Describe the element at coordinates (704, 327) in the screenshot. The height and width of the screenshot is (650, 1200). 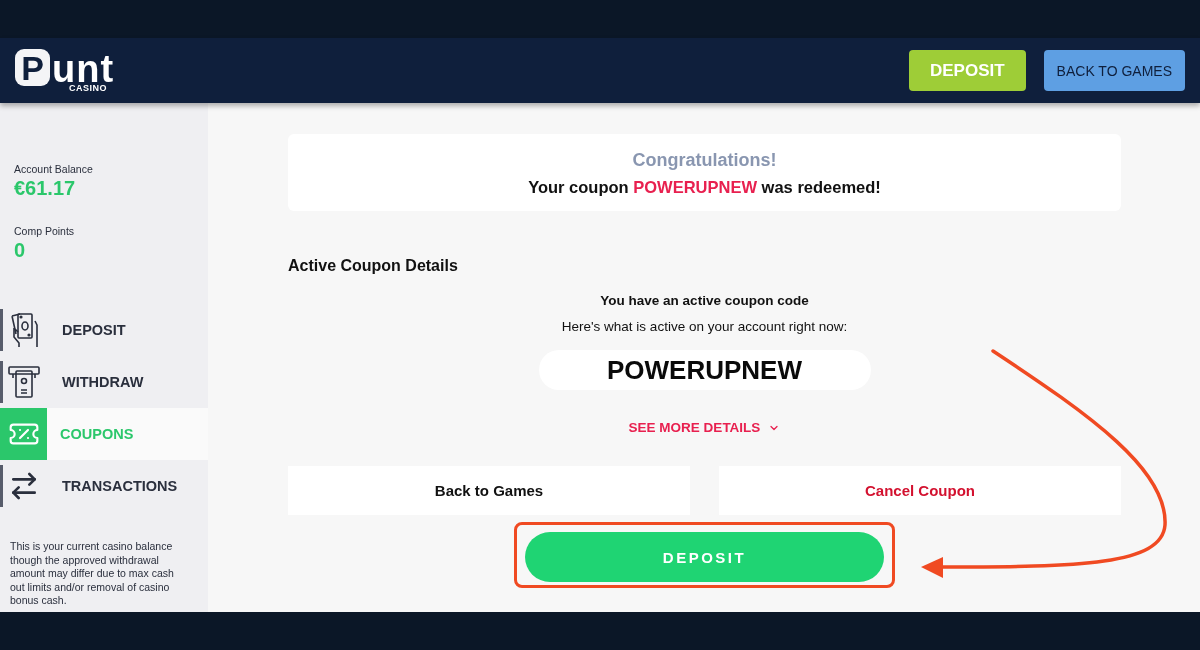
I see `description: Here's what is active on your account right now:` at that location.